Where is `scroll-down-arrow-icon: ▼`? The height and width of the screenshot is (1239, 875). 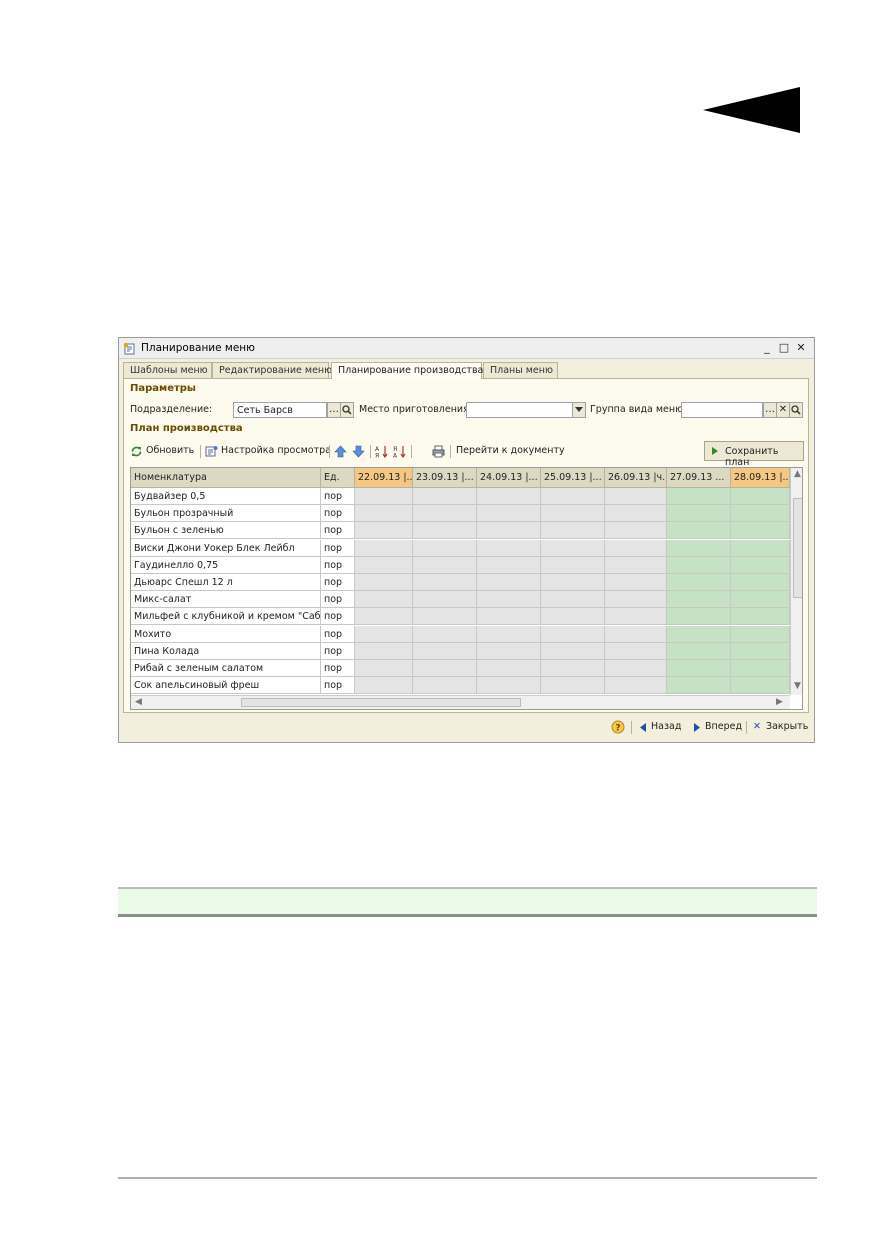
scroll-down-arrow-icon: ▼ is located at coordinates (797, 686).